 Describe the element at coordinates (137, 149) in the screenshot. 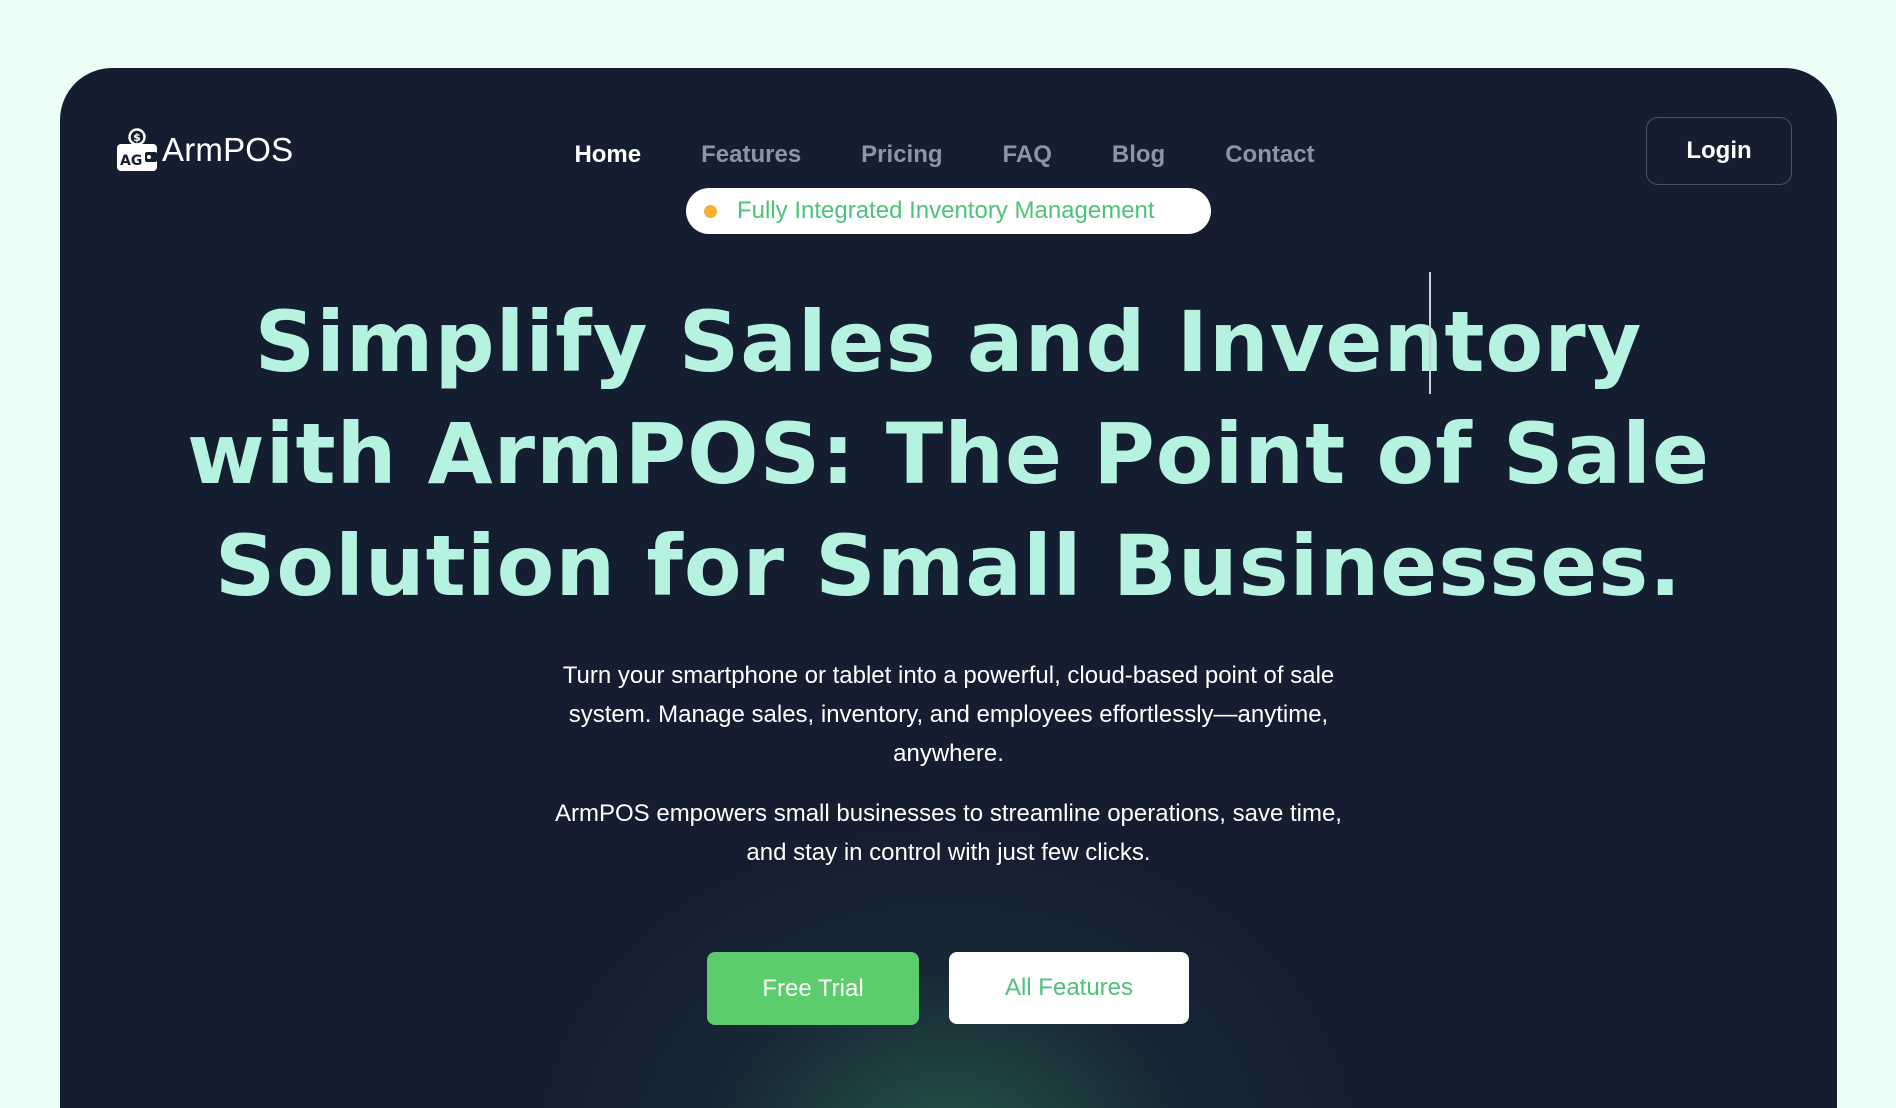

I see `wallet-dollar-icon: $ AG` at that location.